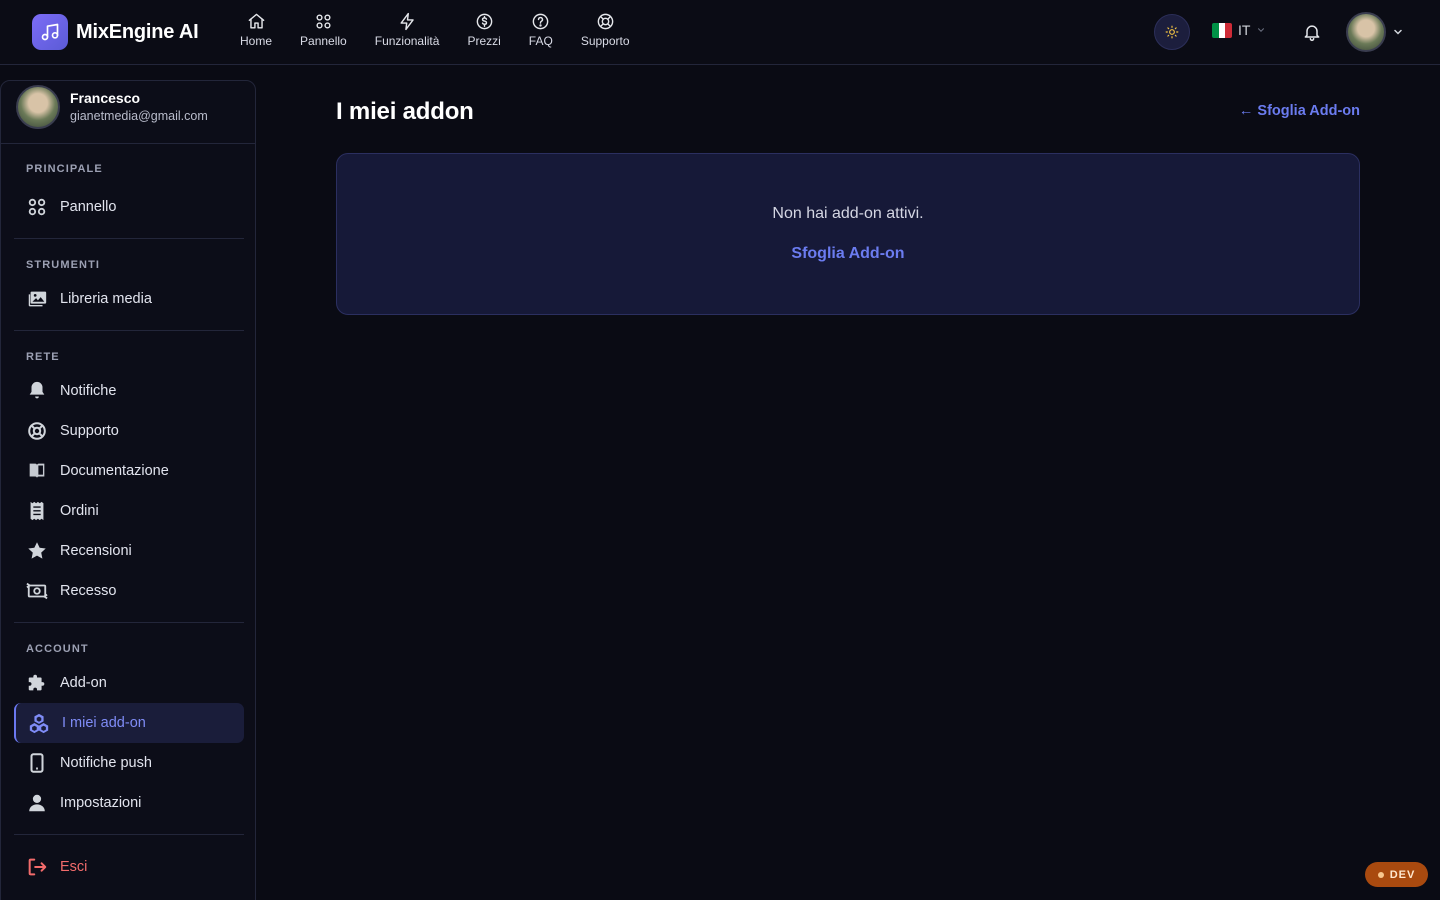 This screenshot has width=1440, height=900. Describe the element at coordinates (50, 32) in the screenshot. I see `music-note-icon` at that location.